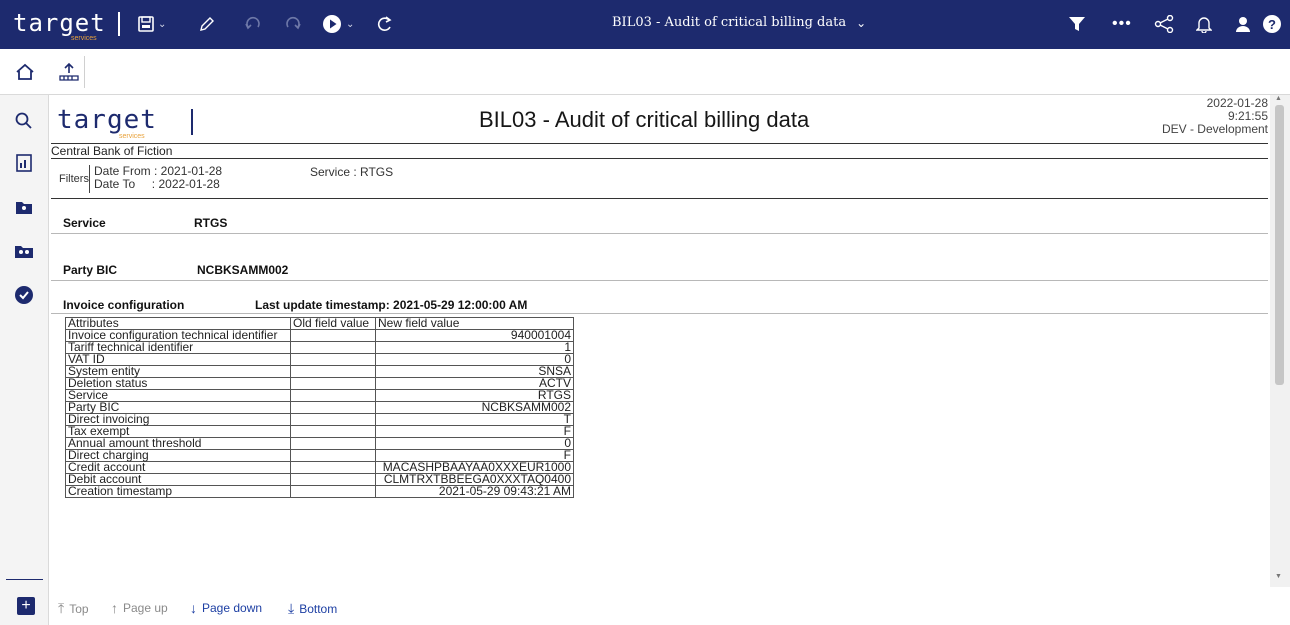  I want to click on search-button, so click(24, 121).